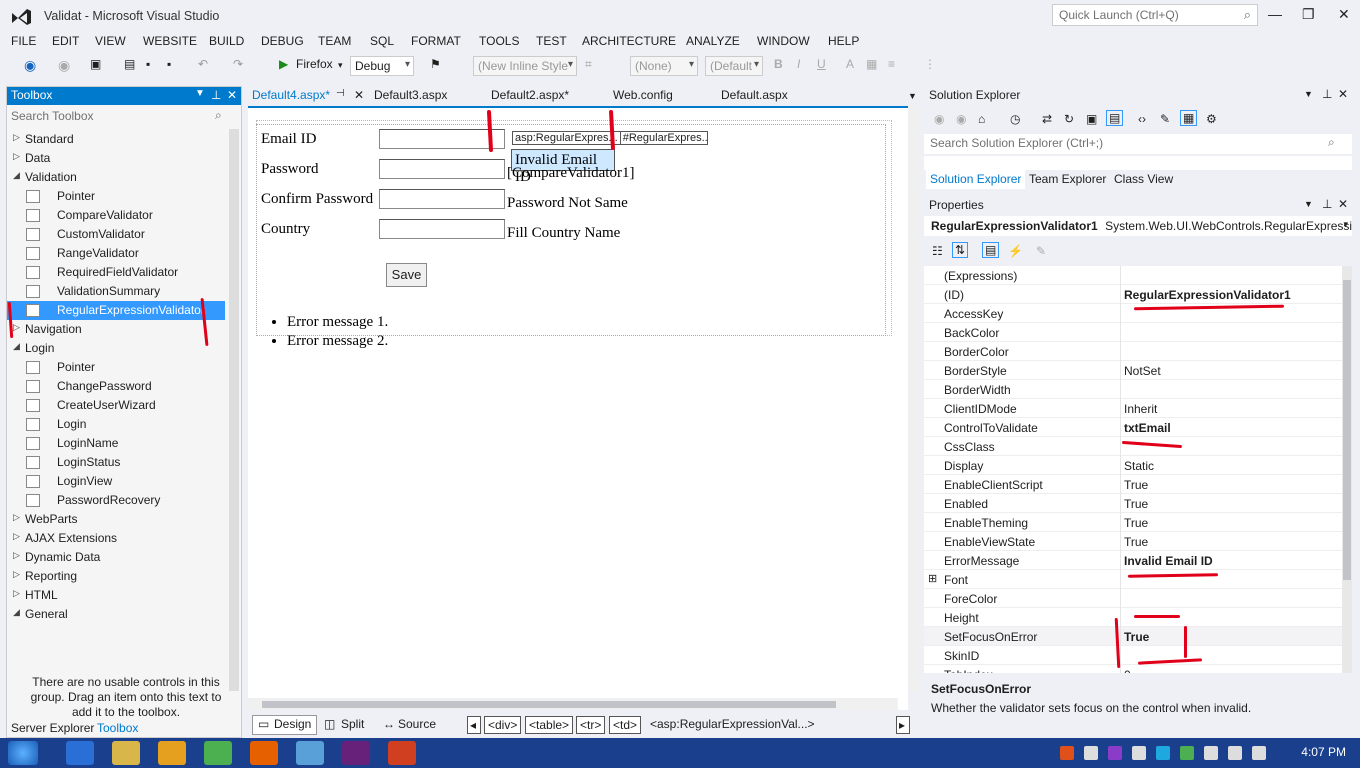 Image resolution: width=1360 pixels, height=768 pixels. What do you see at coordinates (821, 66) in the screenshot?
I see `underline-button: U` at bounding box center [821, 66].